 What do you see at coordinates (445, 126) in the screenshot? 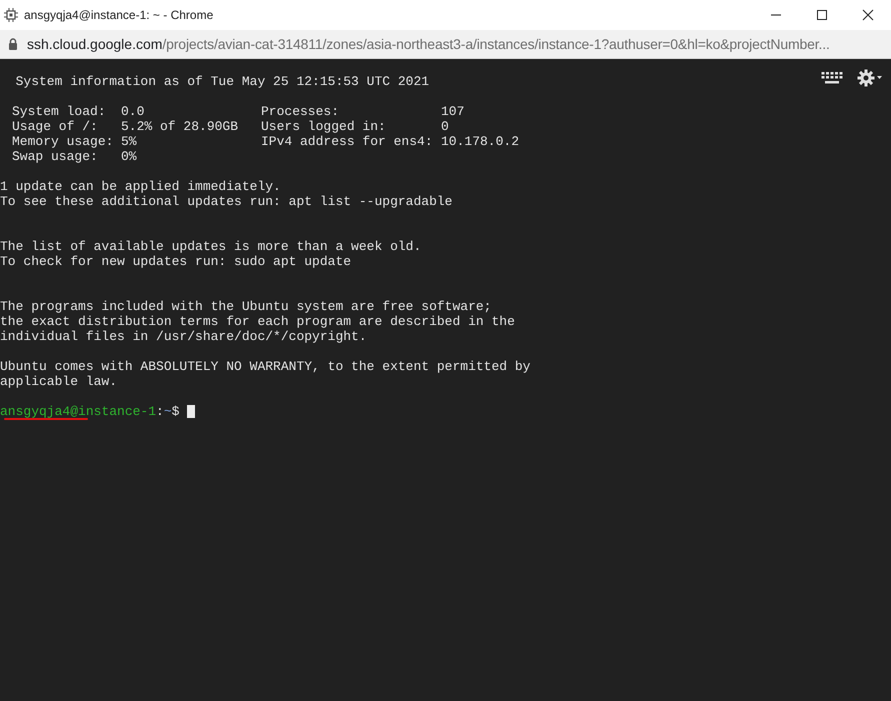
I see `info-value: 0` at bounding box center [445, 126].